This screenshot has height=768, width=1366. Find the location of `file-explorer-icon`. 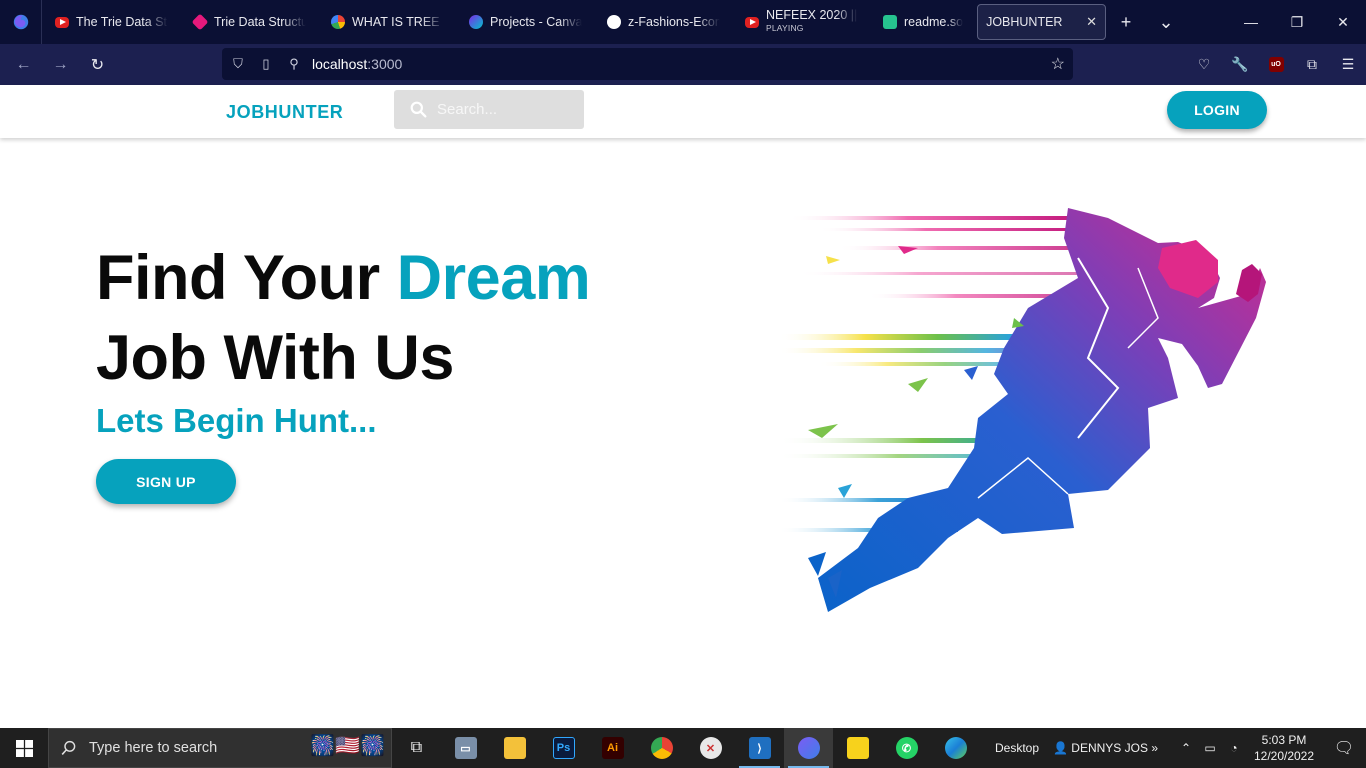

file-explorer-icon is located at coordinates (514, 748).